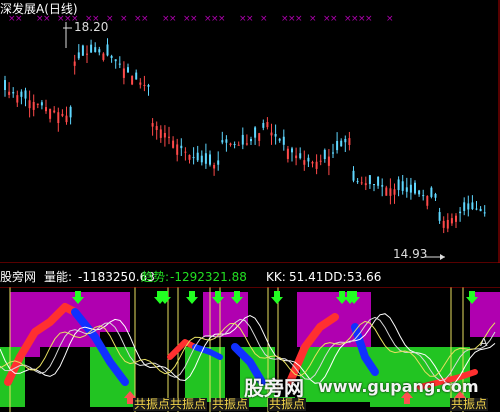  What do you see at coordinates (208, 277) in the screenshot?
I see `trend-value: -1292321.88` at bounding box center [208, 277].